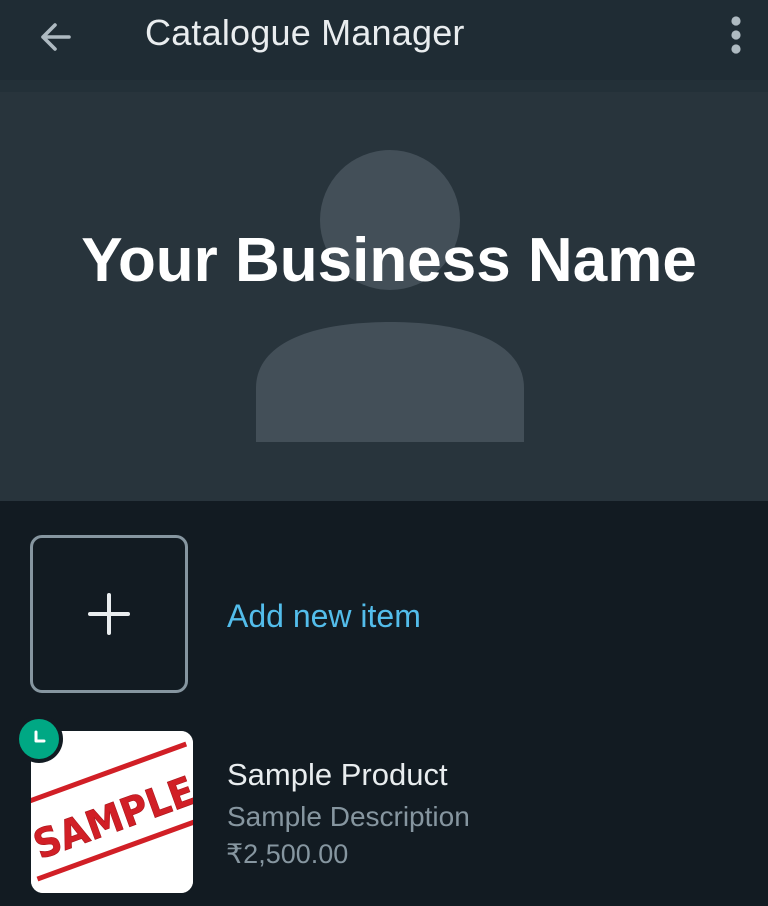 The width and height of the screenshot is (768, 906). I want to click on arrow-left-icon, so click(56, 37).